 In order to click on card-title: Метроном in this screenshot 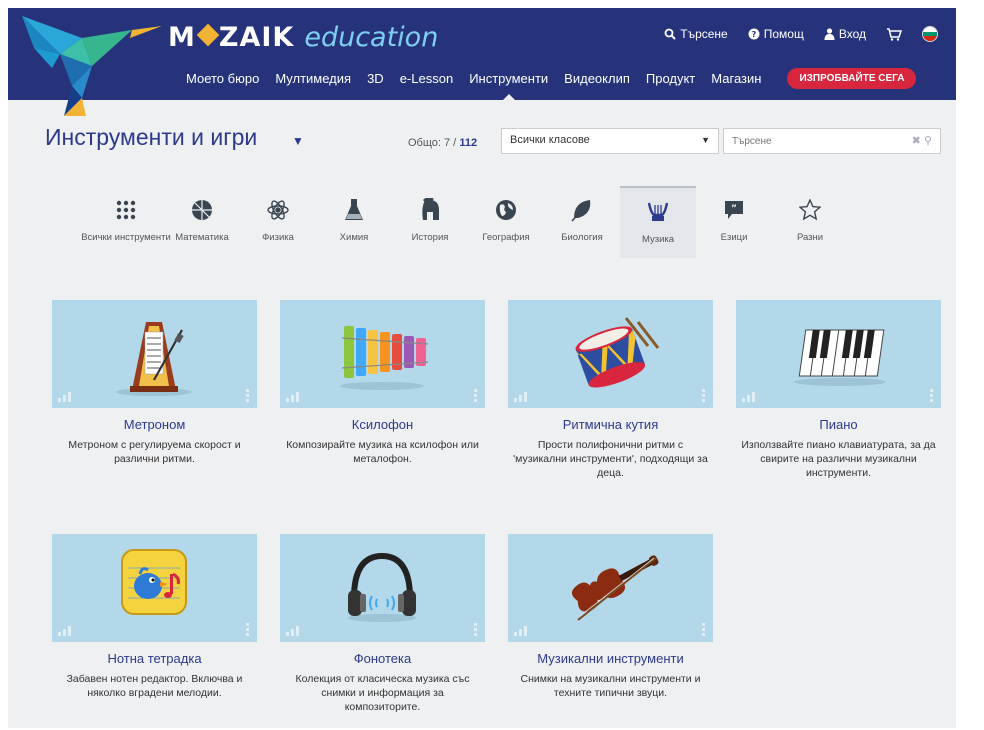, I will do `click(154, 424)`.